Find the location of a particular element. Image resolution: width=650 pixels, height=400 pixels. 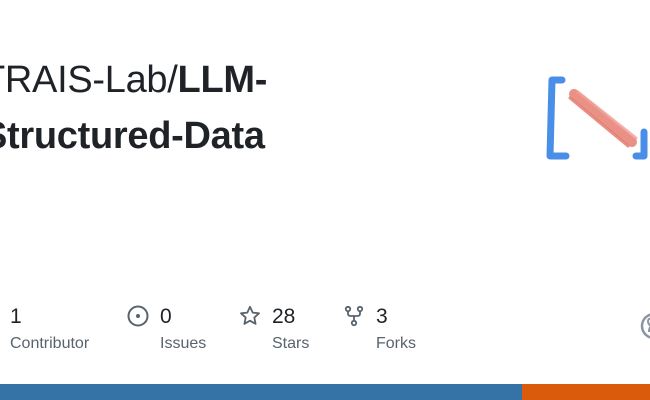

issues-label: Issues is located at coordinates (183, 343).